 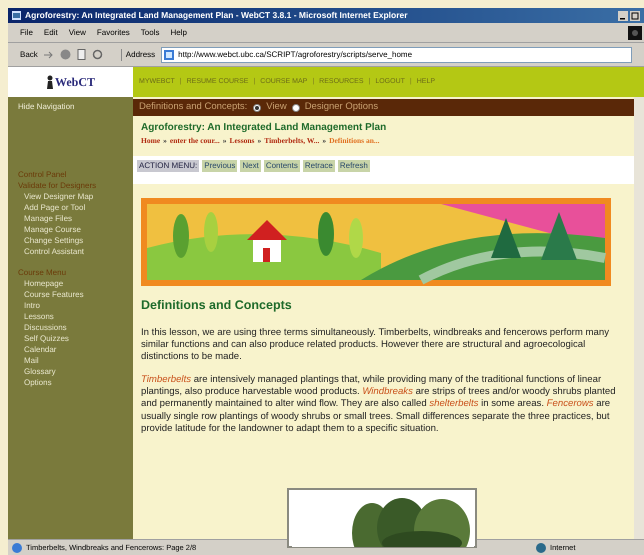 What do you see at coordinates (75, 107) in the screenshot?
I see `hide-navigation-link: Hide Navigation` at bounding box center [75, 107].